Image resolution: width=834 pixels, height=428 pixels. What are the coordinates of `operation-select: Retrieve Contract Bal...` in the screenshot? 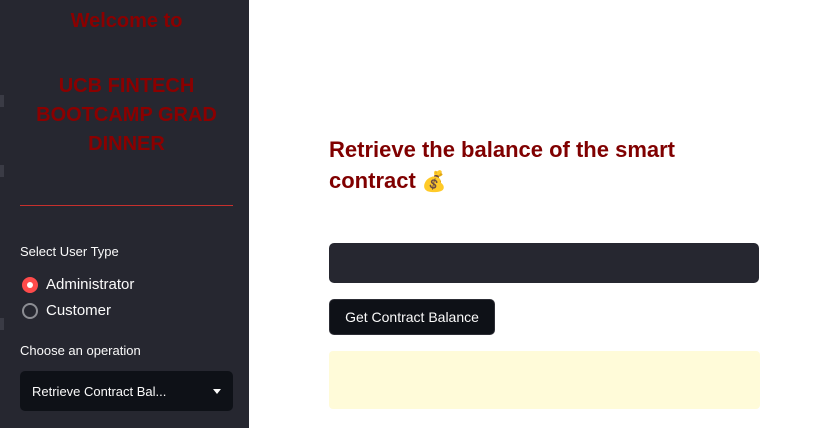 It's located at (126, 391).